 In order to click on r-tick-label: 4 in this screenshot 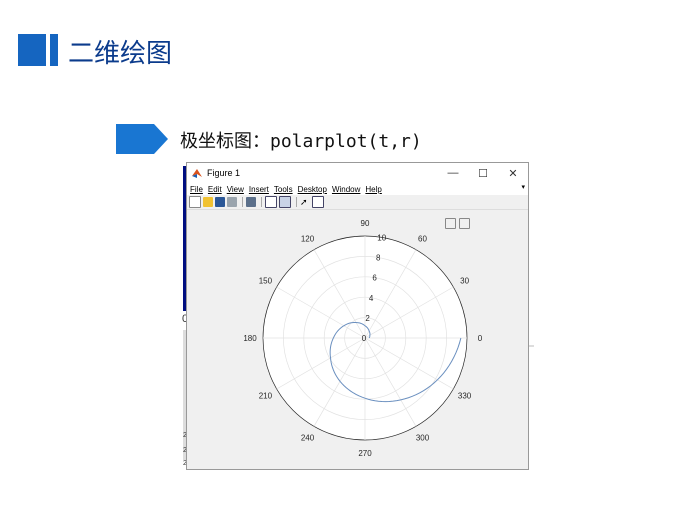, I will do `click(371, 298)`.